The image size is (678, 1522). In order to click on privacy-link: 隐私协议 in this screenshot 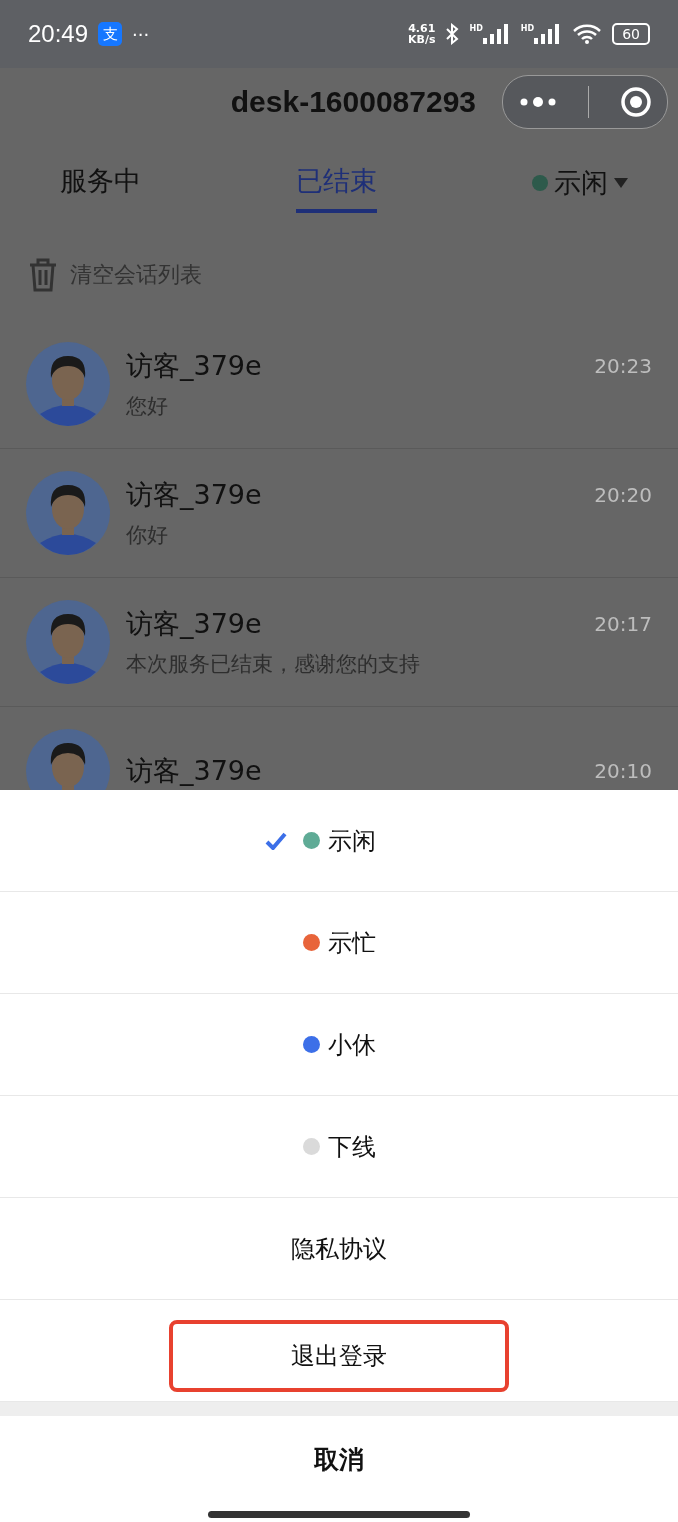, I will do `click(339, 1248)`.